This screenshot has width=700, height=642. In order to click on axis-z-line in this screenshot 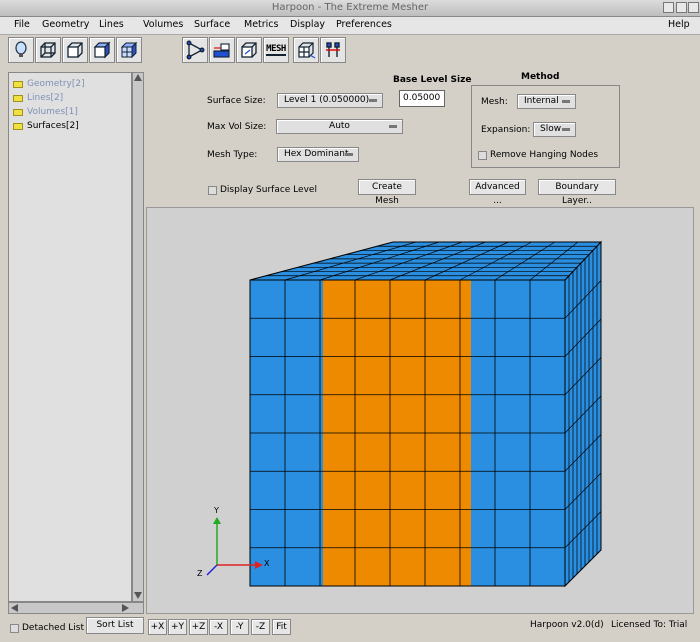, I will do `click(212, 570)`.